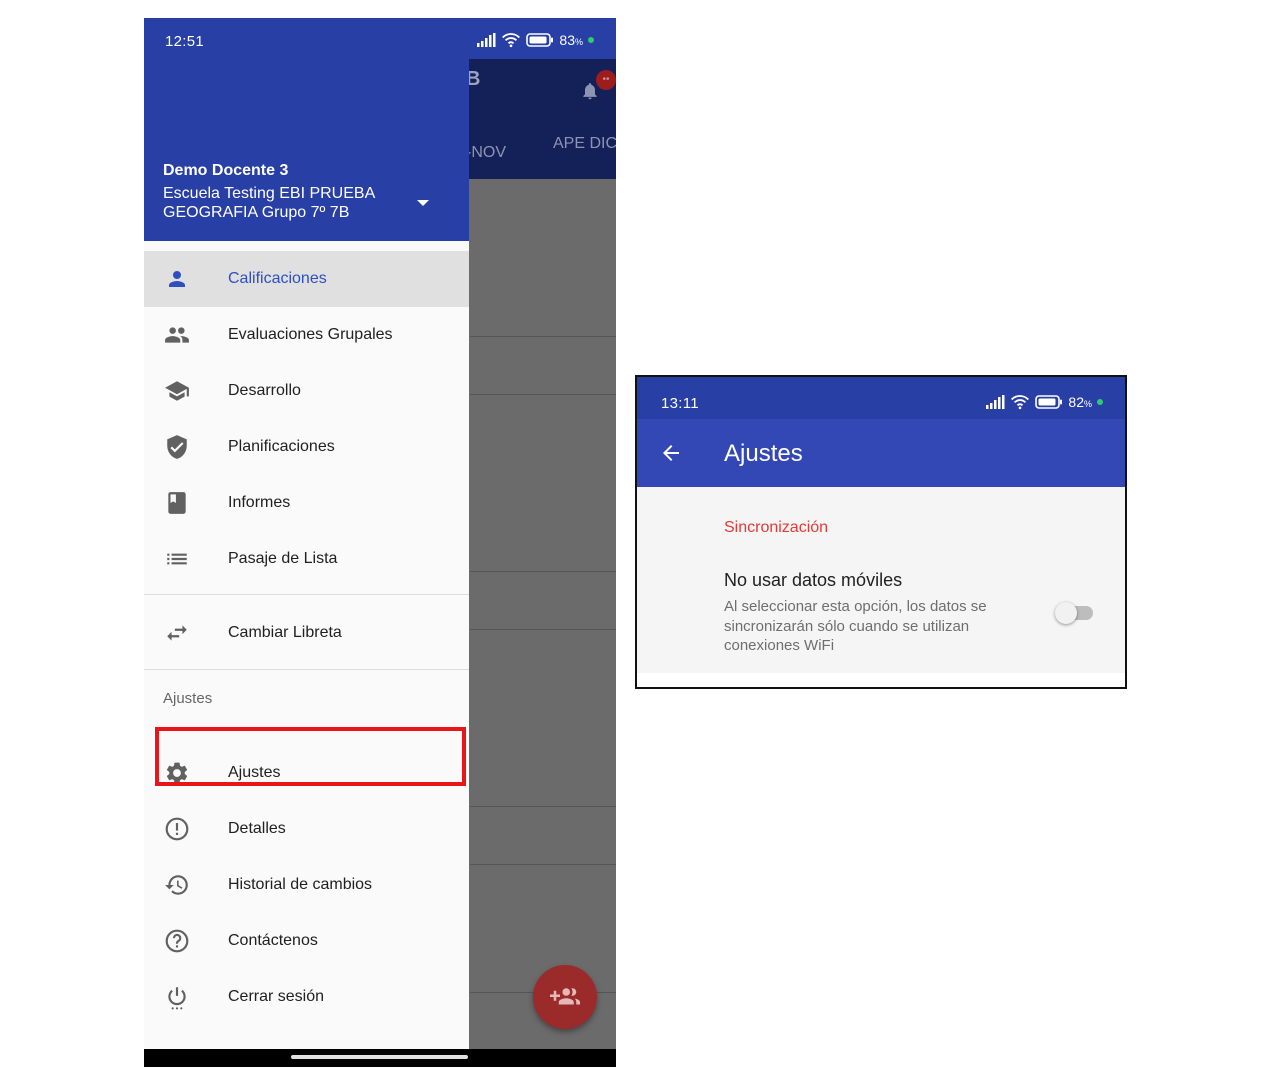  What do you see at coordinates (881, 453) in the screenshot?
I see `app-bar: Ajustes` at bounding box center [881, 453].